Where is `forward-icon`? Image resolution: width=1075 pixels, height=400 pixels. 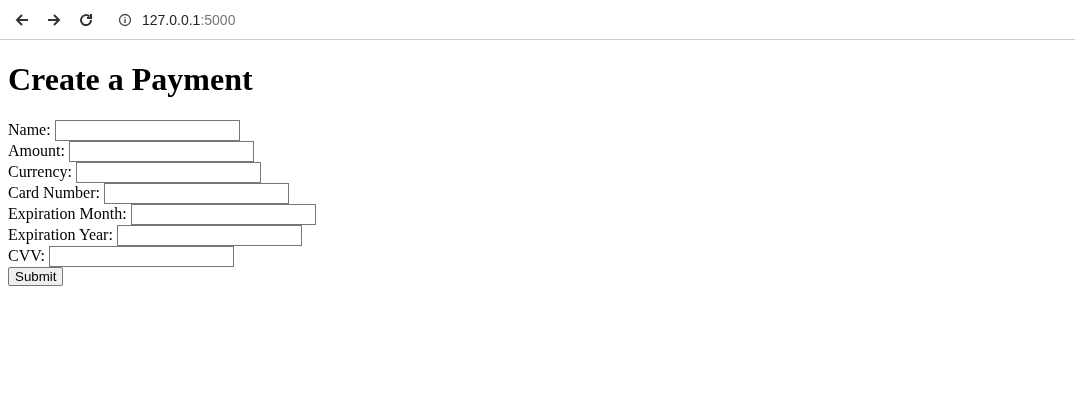
forward-icon is located at coordinates (54, 19).